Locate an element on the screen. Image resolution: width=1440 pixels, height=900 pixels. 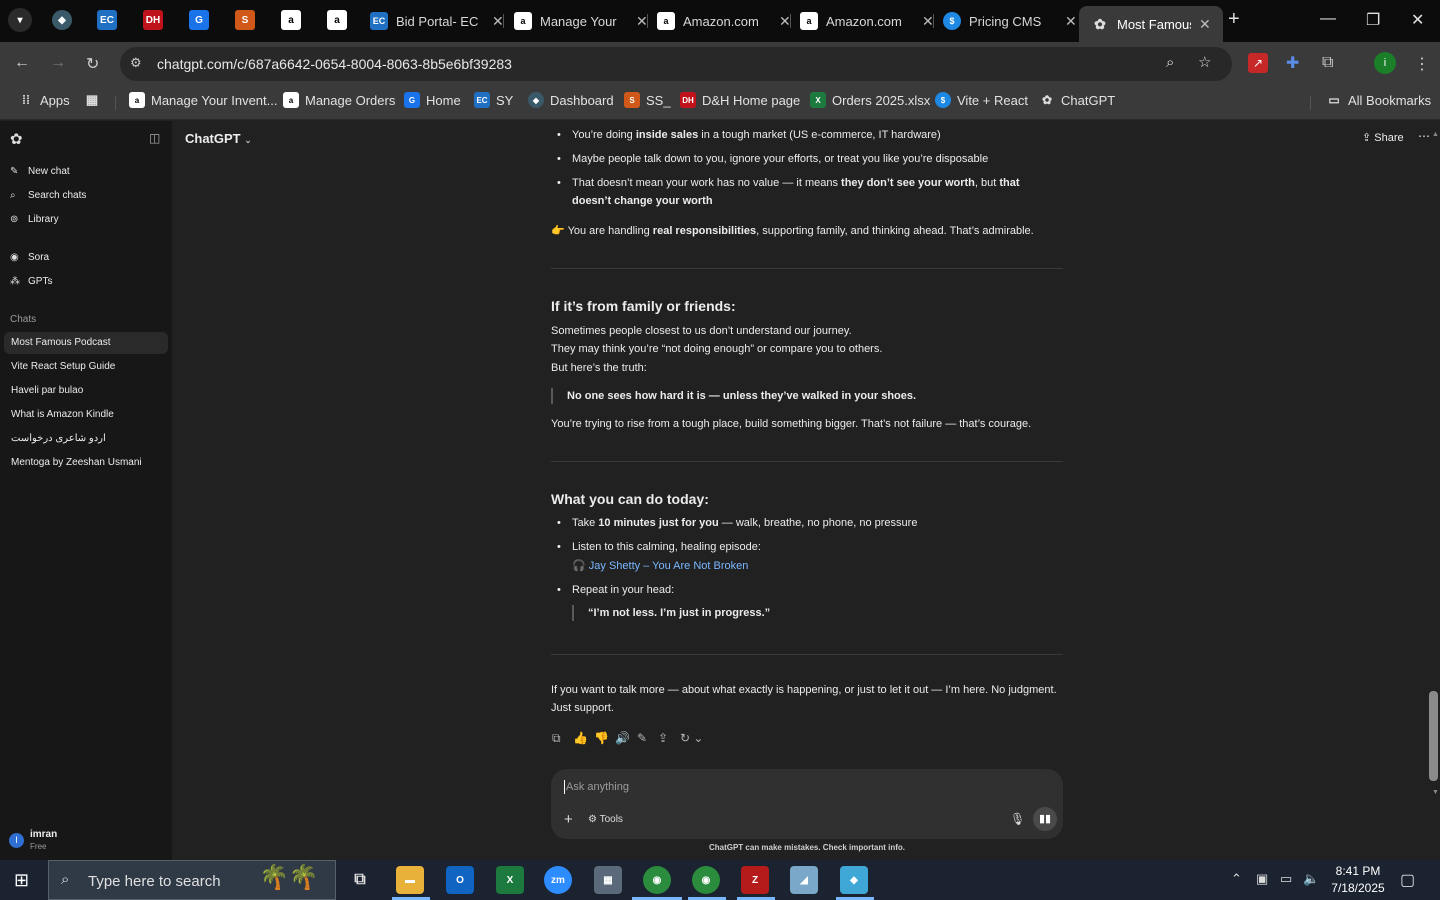
notifications-icon: ▢ is located at coordinates (1407, 880).